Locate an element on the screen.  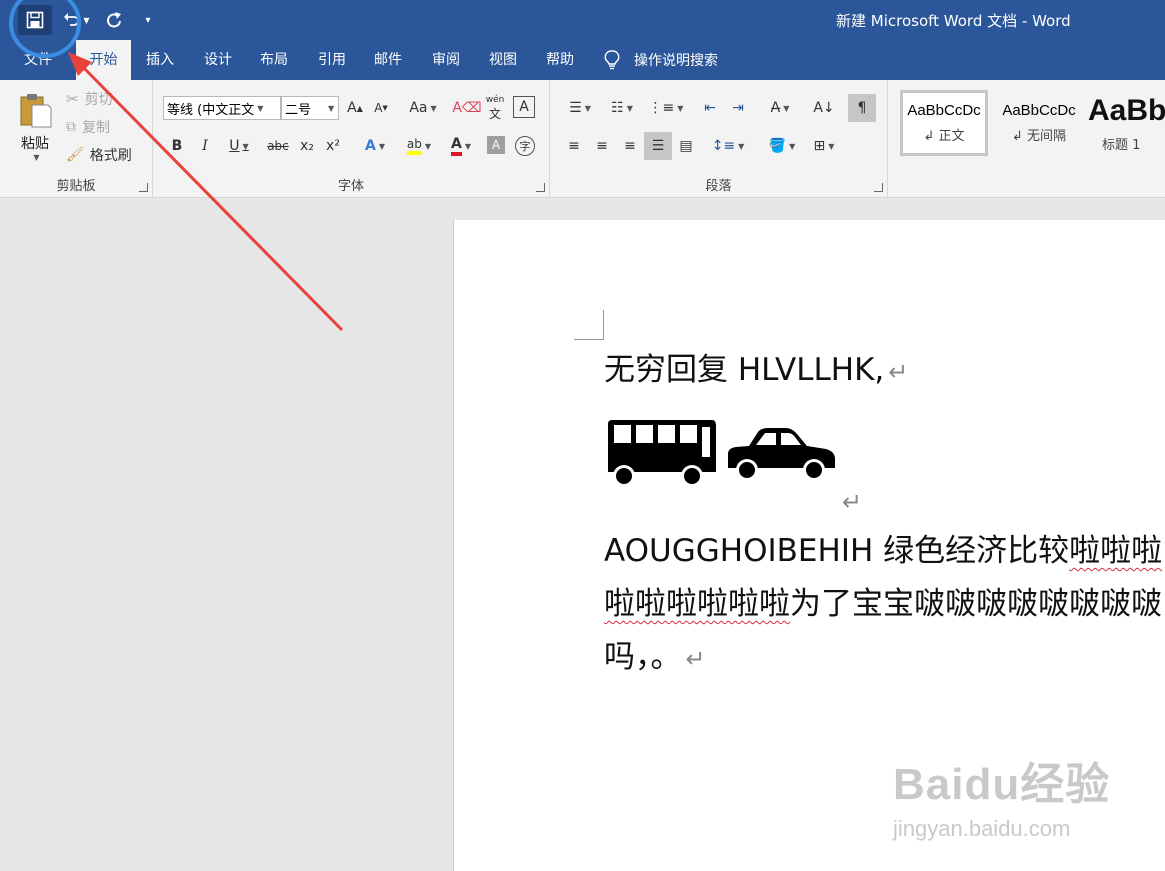
subscript-button: x₂ is located at coordinates (307, 146).